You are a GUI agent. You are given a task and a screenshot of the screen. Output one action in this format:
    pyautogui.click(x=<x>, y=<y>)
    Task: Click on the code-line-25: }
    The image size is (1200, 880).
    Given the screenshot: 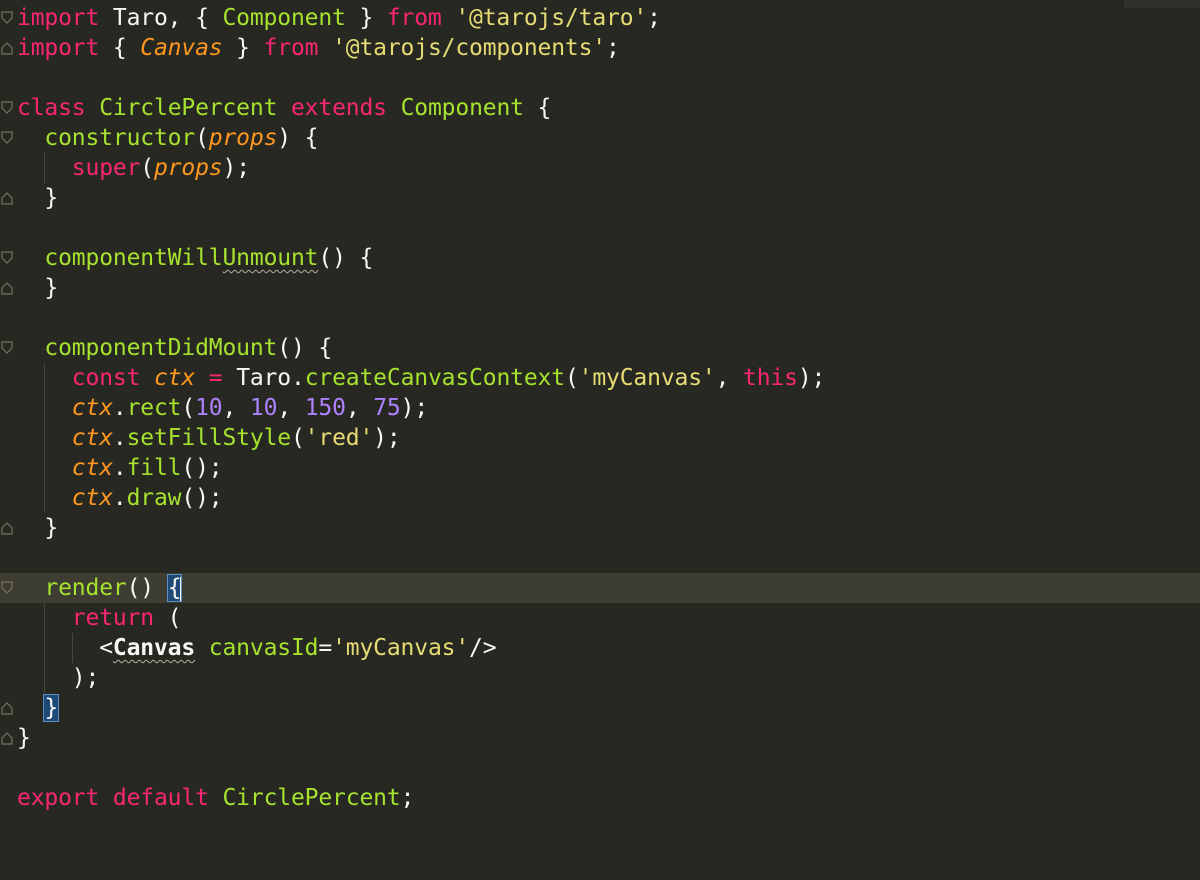 What is the action you would take?
    pyautogui.click(x=600, y=738)
    